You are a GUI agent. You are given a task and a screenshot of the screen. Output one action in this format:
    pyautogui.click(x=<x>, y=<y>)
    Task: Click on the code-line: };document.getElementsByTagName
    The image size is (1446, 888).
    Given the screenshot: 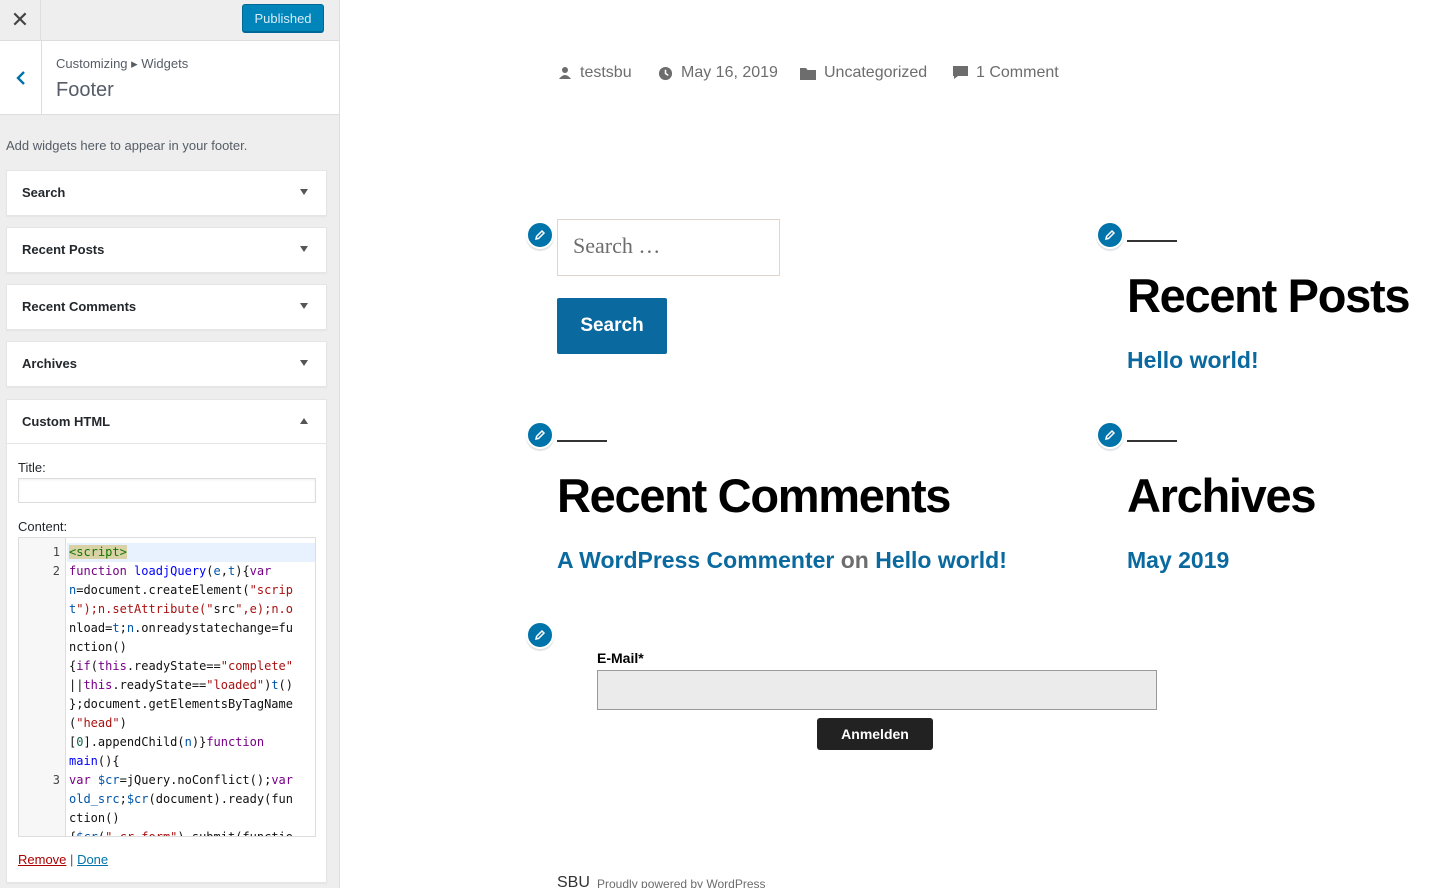 What is the action you would take?
    pyautogui.click(x=181, y=704)
    